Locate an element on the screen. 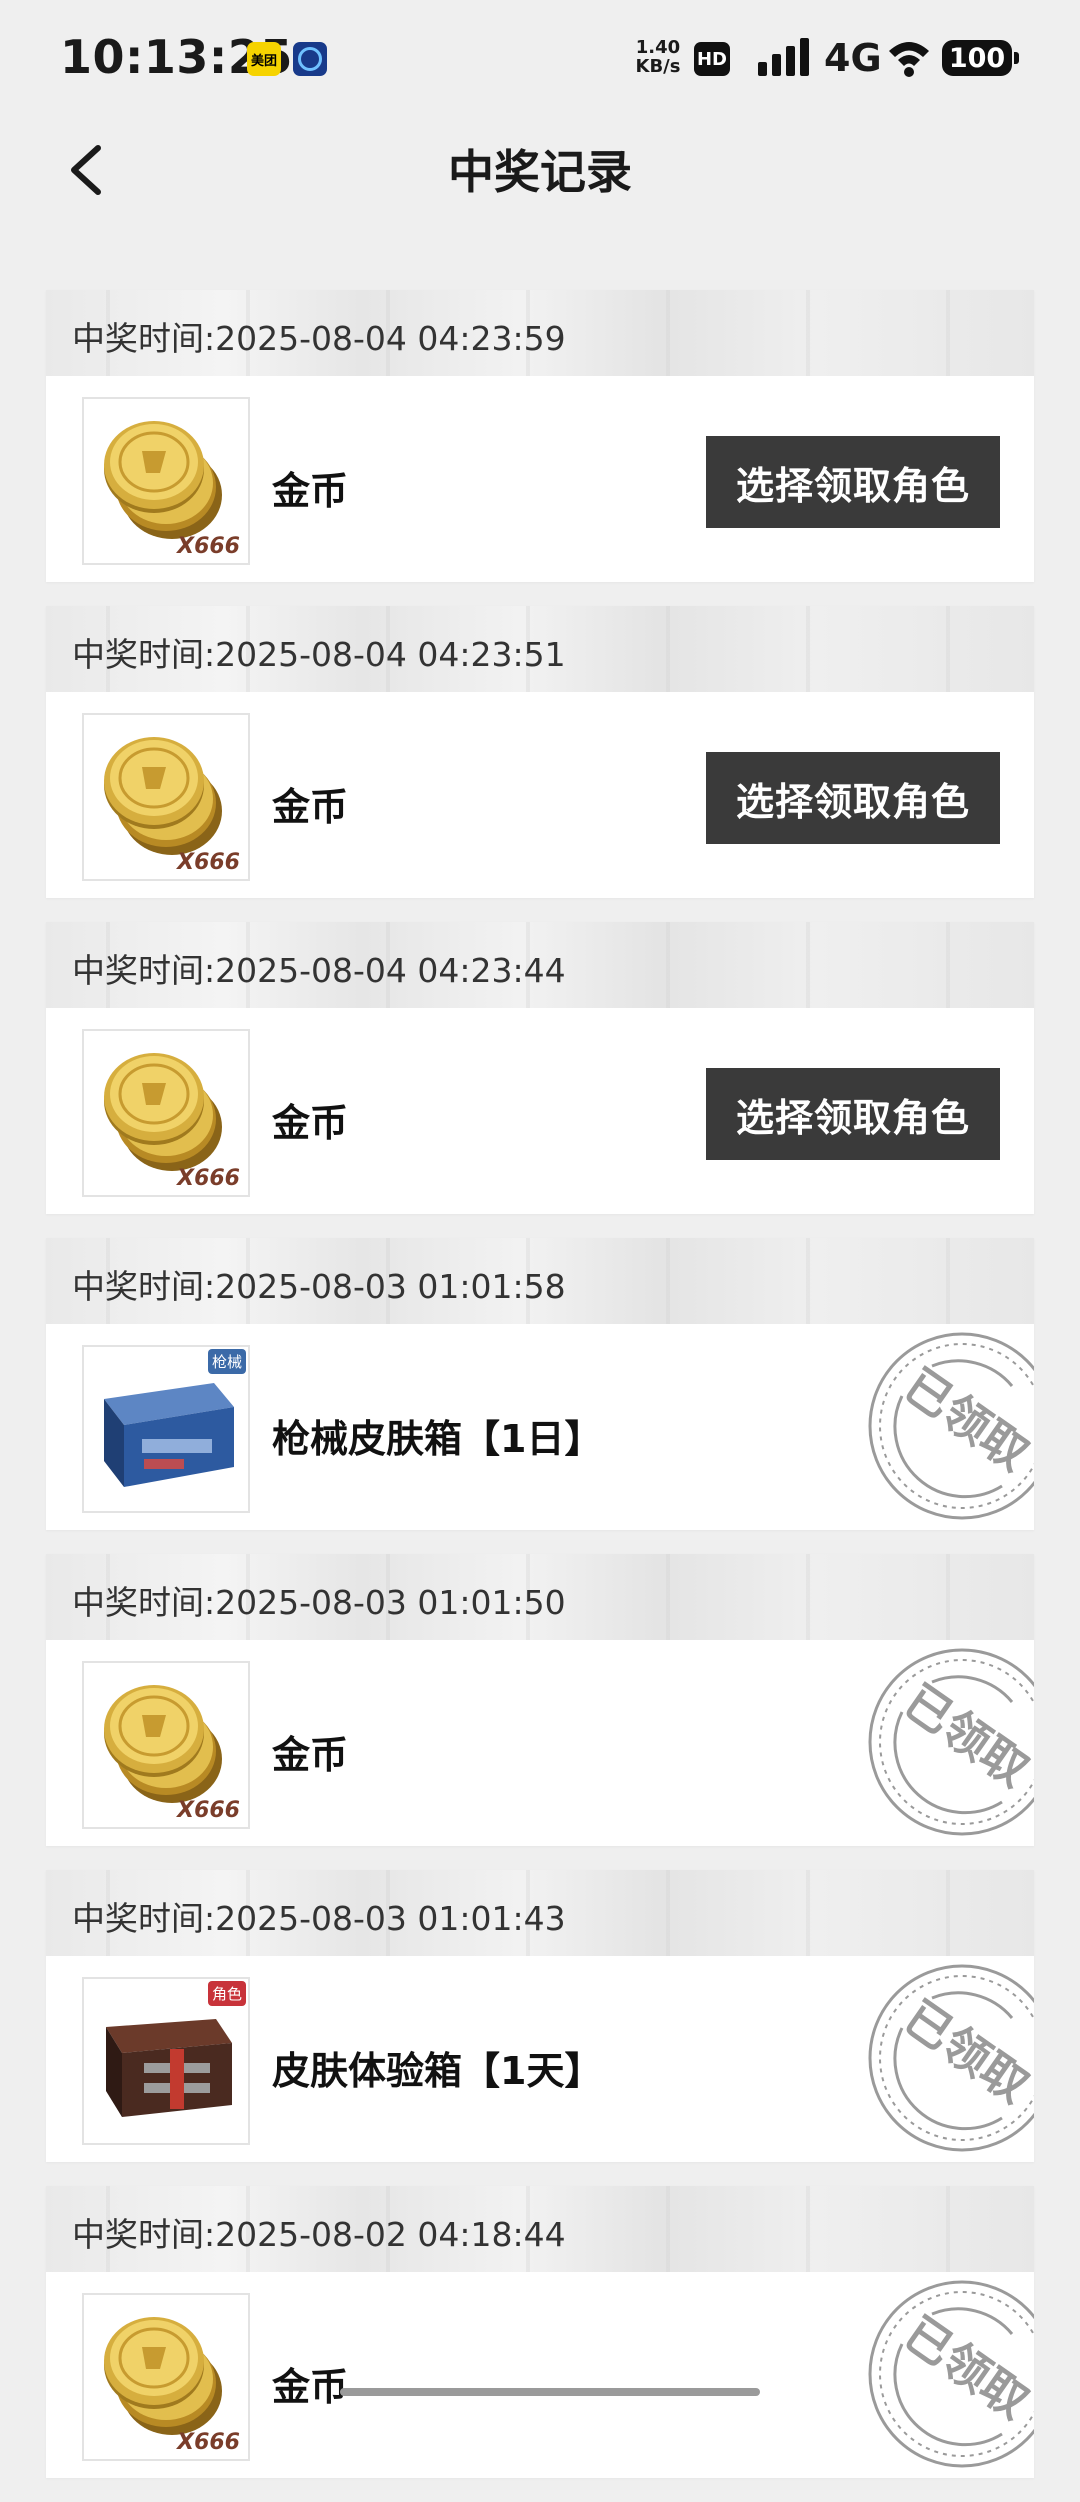 The image size is (1080, 2502). record-header: 中奖时间:2025-08-04 04:23:51 is located at coordinates (540, 649).